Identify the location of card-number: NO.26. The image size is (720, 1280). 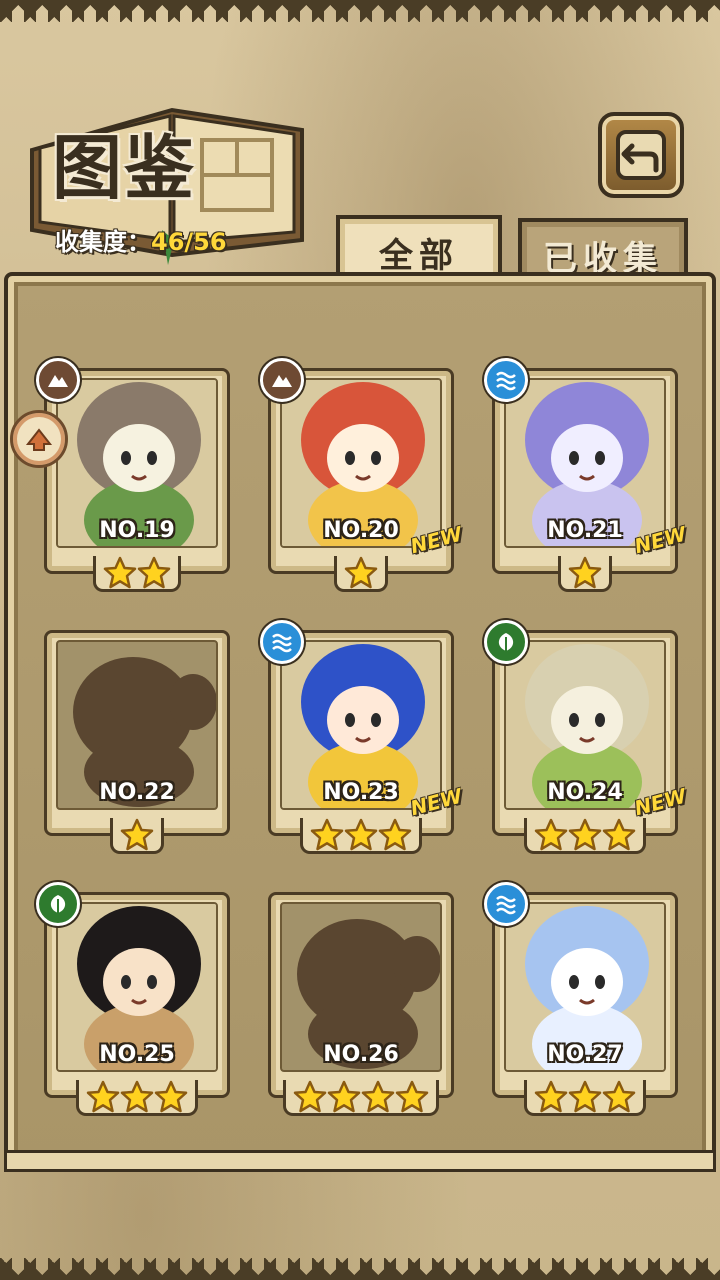
(361, 1054).